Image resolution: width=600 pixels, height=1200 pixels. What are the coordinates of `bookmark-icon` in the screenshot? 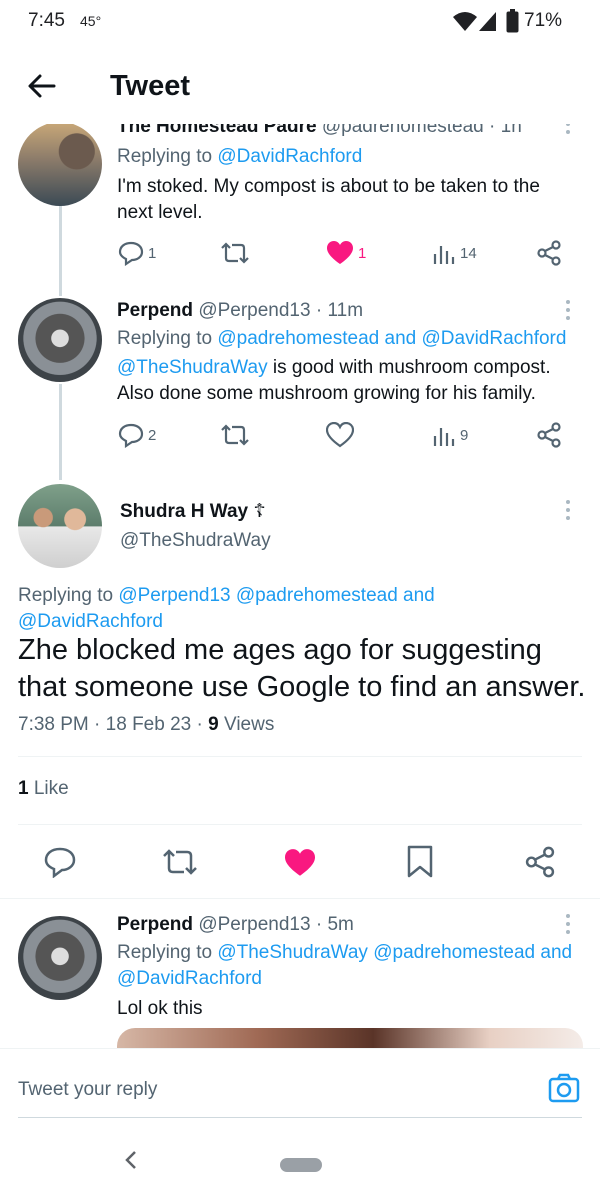 It's located at (420, 862).